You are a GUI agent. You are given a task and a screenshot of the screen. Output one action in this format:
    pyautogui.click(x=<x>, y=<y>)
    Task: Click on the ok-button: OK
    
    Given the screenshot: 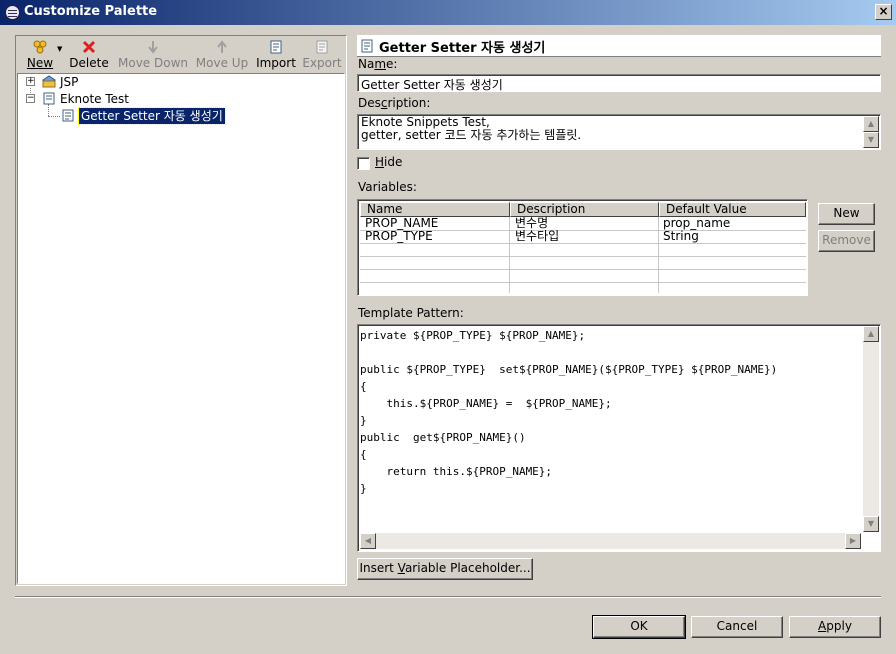 What is the action you would take?
    pyautogui.click(x=639, y=627)
    